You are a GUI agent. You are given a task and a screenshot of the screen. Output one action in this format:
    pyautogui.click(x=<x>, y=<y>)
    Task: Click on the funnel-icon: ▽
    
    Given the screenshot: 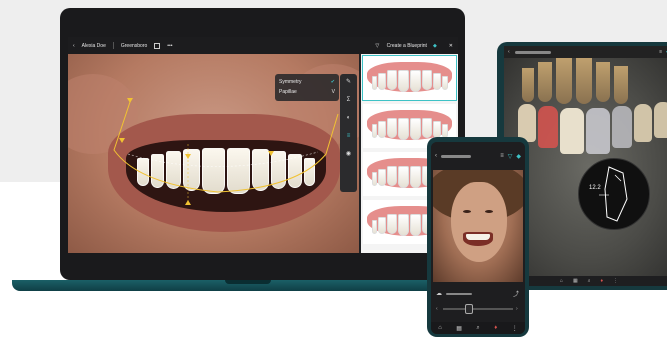 What is the action you would take?
    pyautogui.click(x=510, y=156)
    